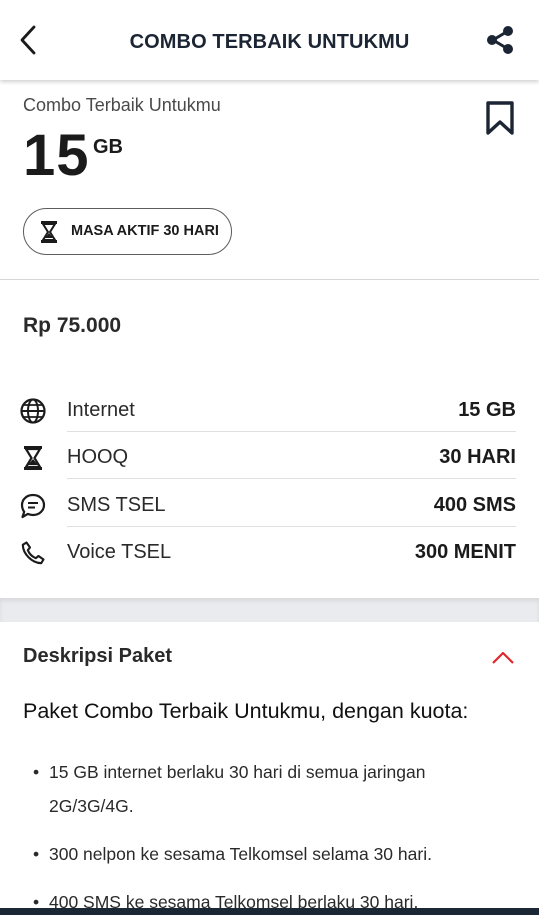  I want to click on benefit-value: 30 HARI, so click(477, 457).